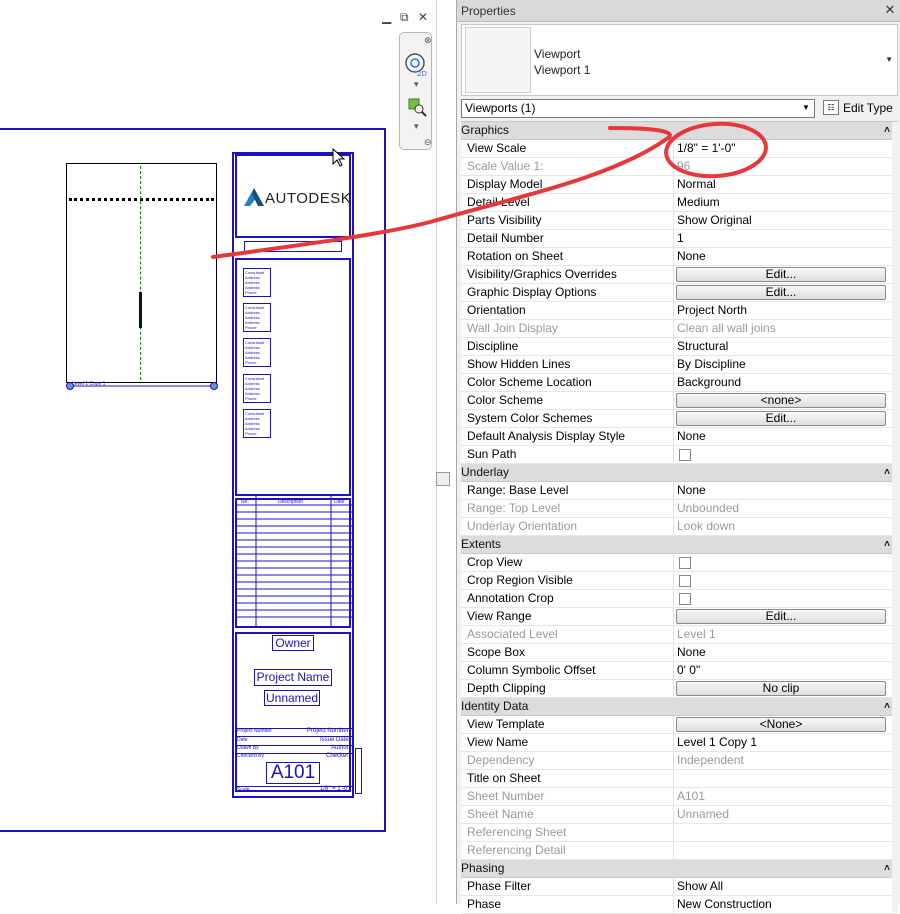  I want to click on property-edit-button: <none>, so click(781, 400).